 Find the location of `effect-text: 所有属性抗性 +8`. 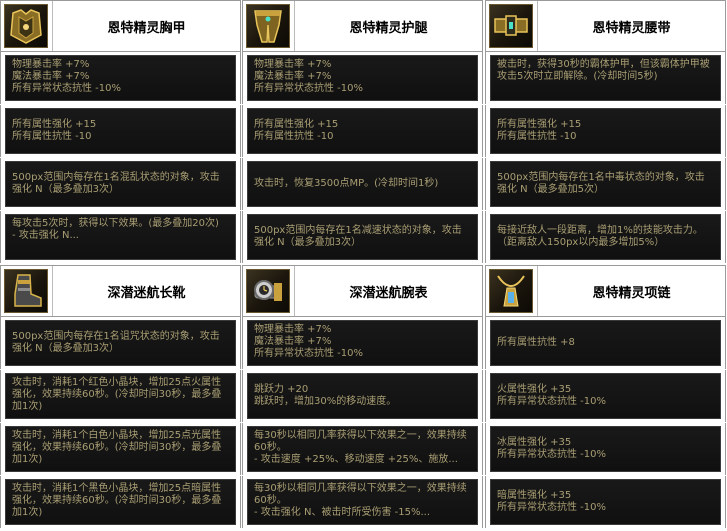

effect-text: 所有属性抗性 +8 is located at coordinates (605, 343).